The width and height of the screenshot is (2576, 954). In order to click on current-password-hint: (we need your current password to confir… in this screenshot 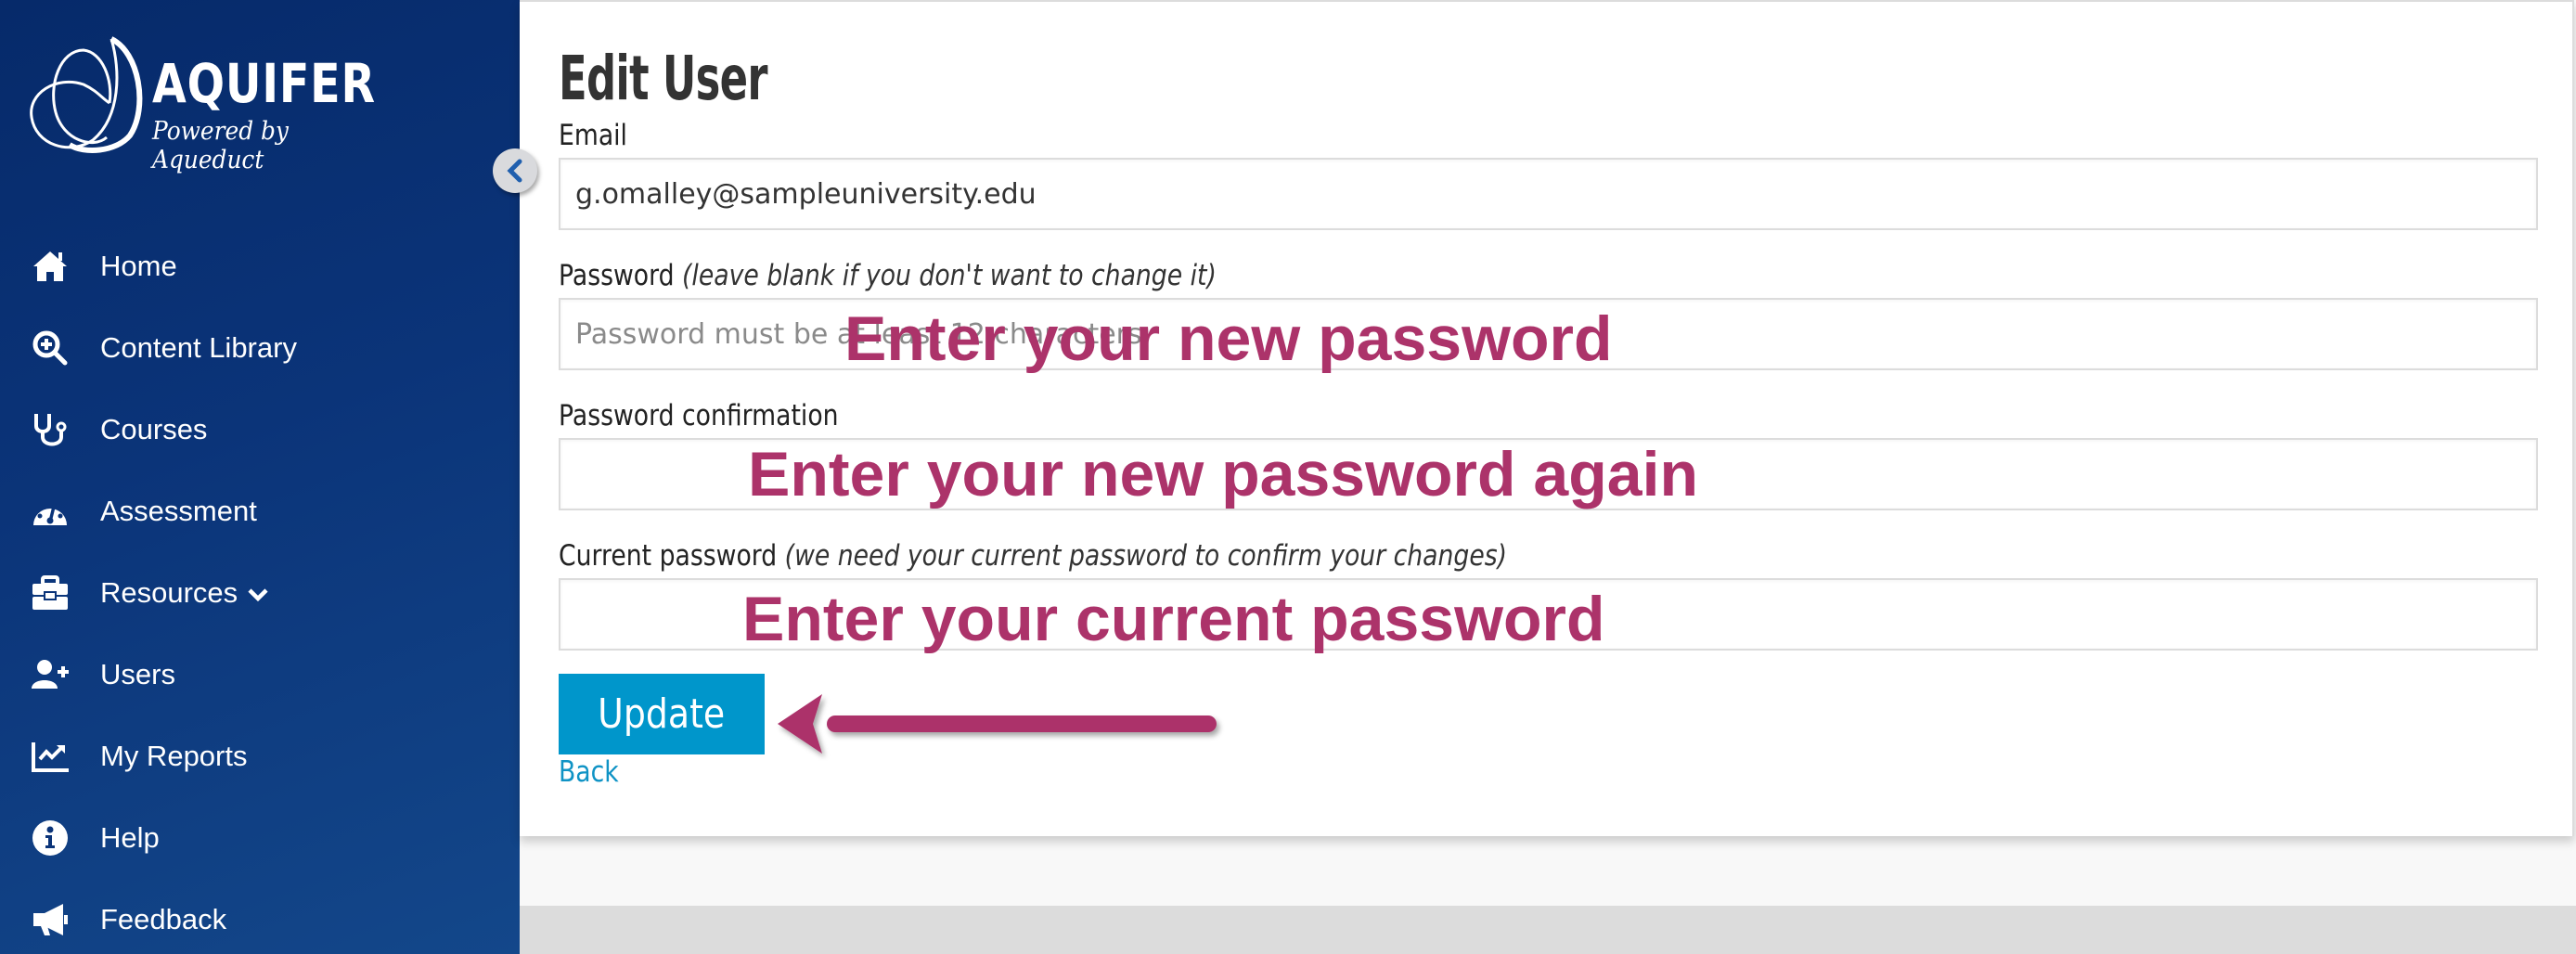, I will do `click(1146, 556)`.